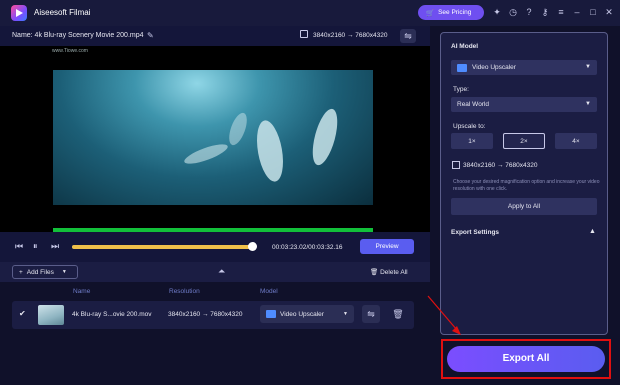 The image size is (620, 385). I want to click on trash-icon: 🗑, so click(374, 272).